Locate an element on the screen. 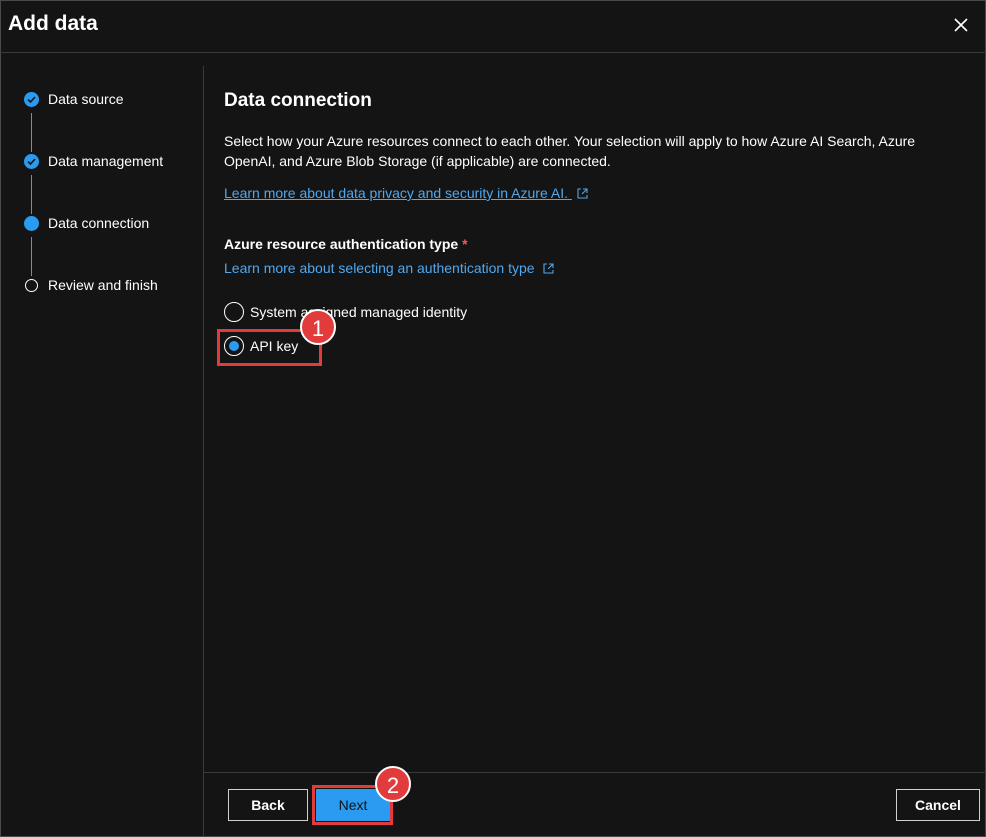 The height and width of the screenshot is (837, 986). back-button: Back is located at coordinates (268, 805).